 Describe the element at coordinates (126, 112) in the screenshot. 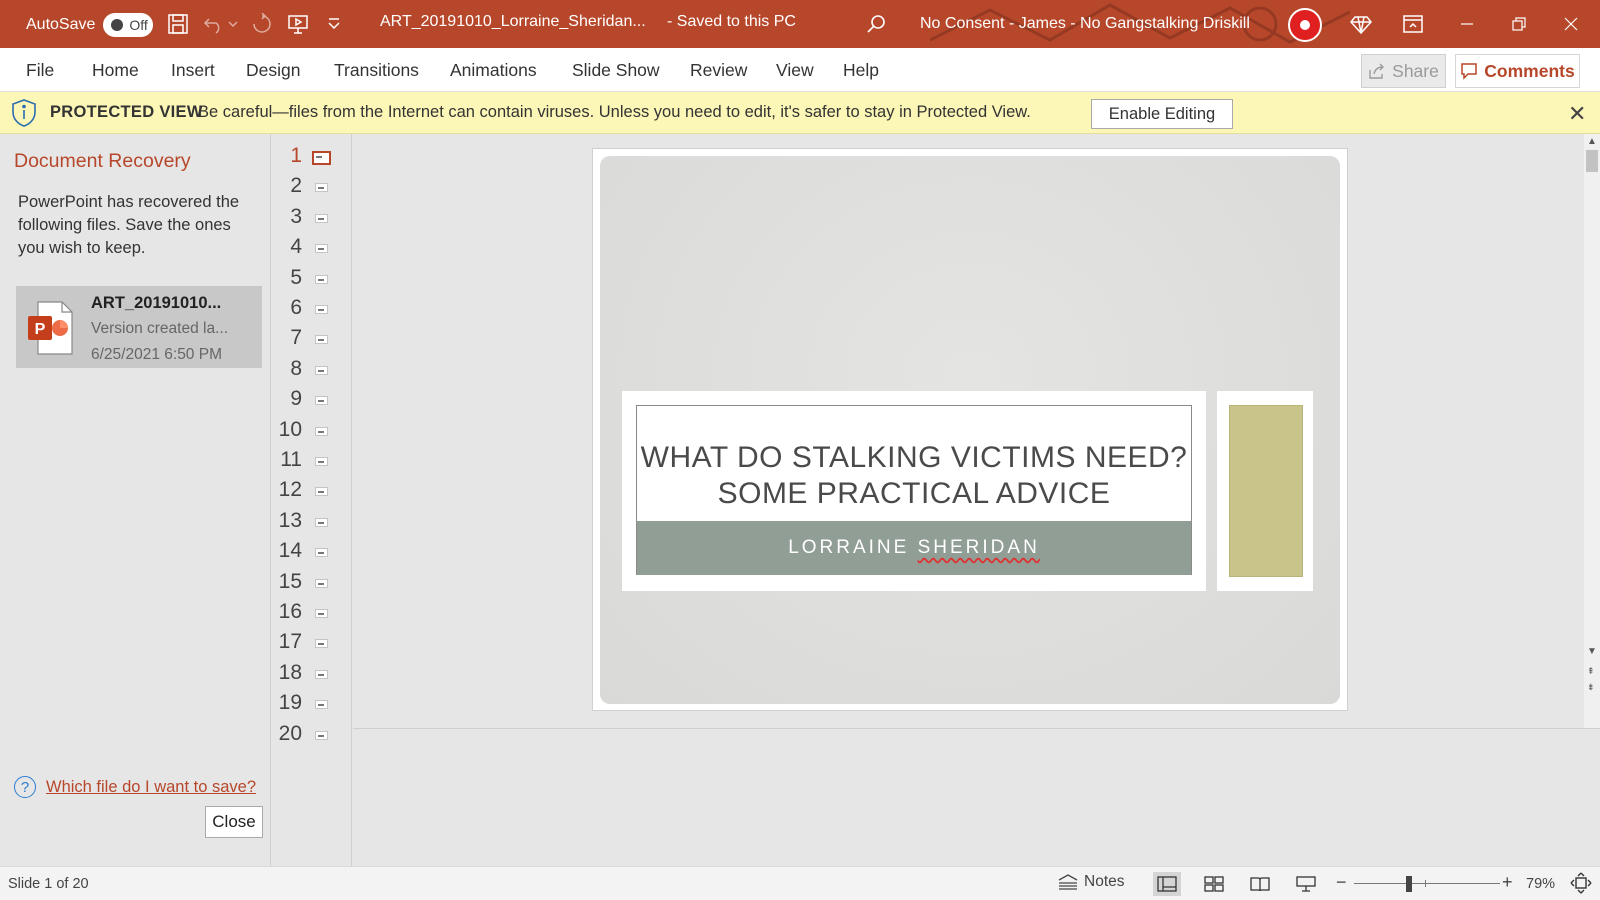

I see `protected-view-label: PROTECTED VIEW` at that location.